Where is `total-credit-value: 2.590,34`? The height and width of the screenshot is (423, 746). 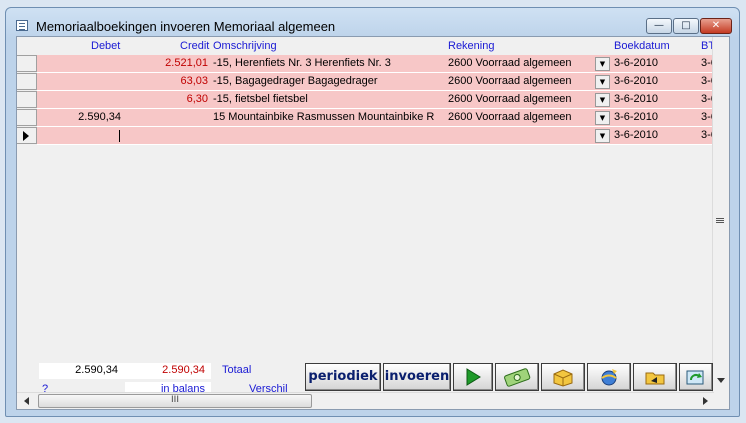
total-credit-value: 2.590,34 is located at coordinates (183, 370).